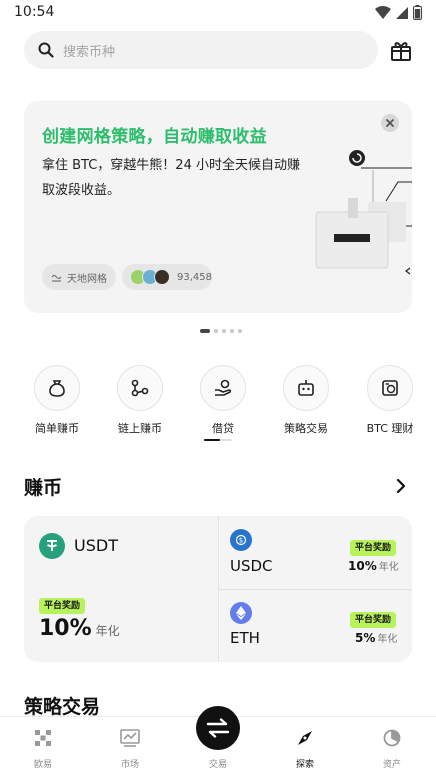 The width and height of the screenshot is (436, 776). I want to click on status-icons, so click(398, 12).